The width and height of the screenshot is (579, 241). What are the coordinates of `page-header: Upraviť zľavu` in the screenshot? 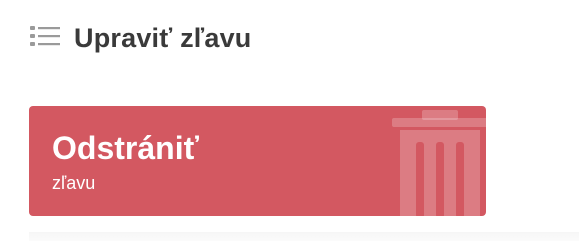 It's located at (141, 38).